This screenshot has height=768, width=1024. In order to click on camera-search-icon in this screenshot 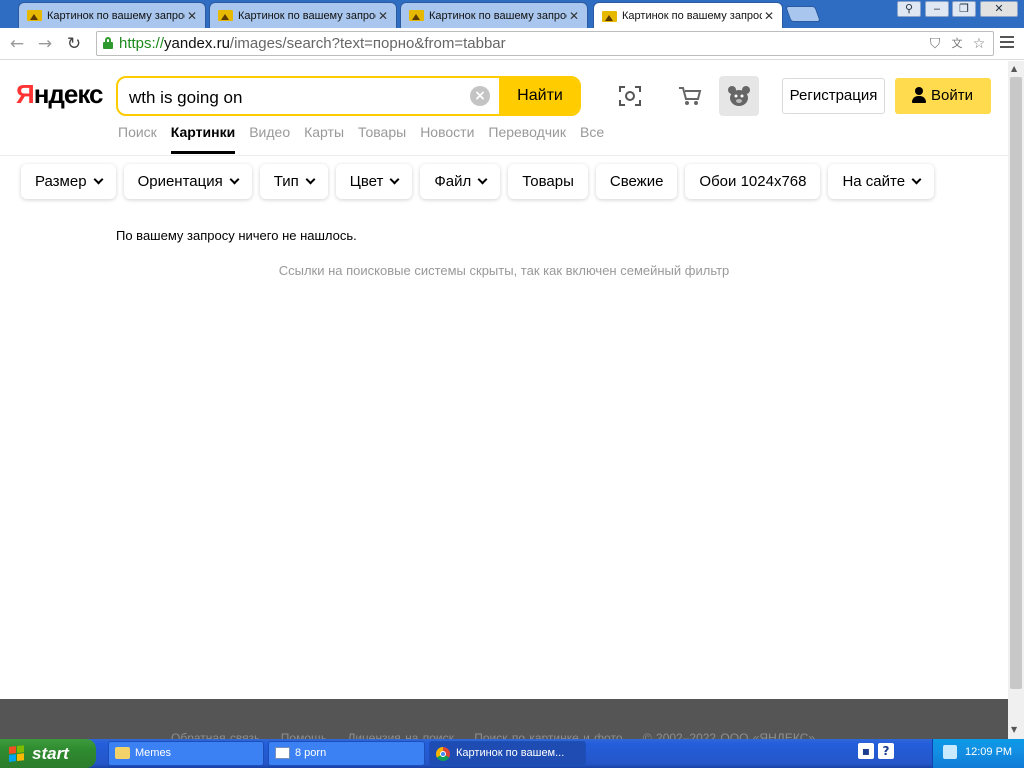, I will do `click(630, 96)`.